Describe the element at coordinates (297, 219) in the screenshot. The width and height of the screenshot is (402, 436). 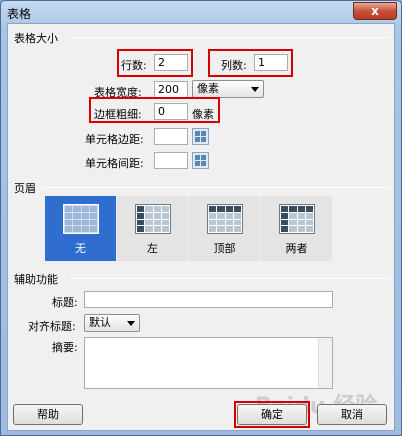
I see `table-icon-both-headers` at that location.